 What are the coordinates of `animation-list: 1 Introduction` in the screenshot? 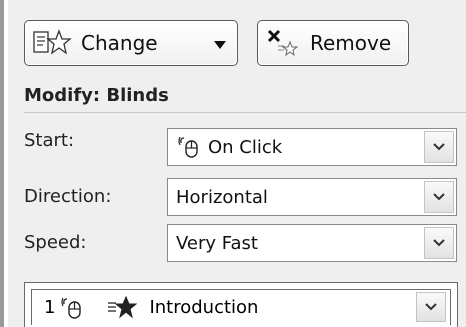 It's located at (241, 304).